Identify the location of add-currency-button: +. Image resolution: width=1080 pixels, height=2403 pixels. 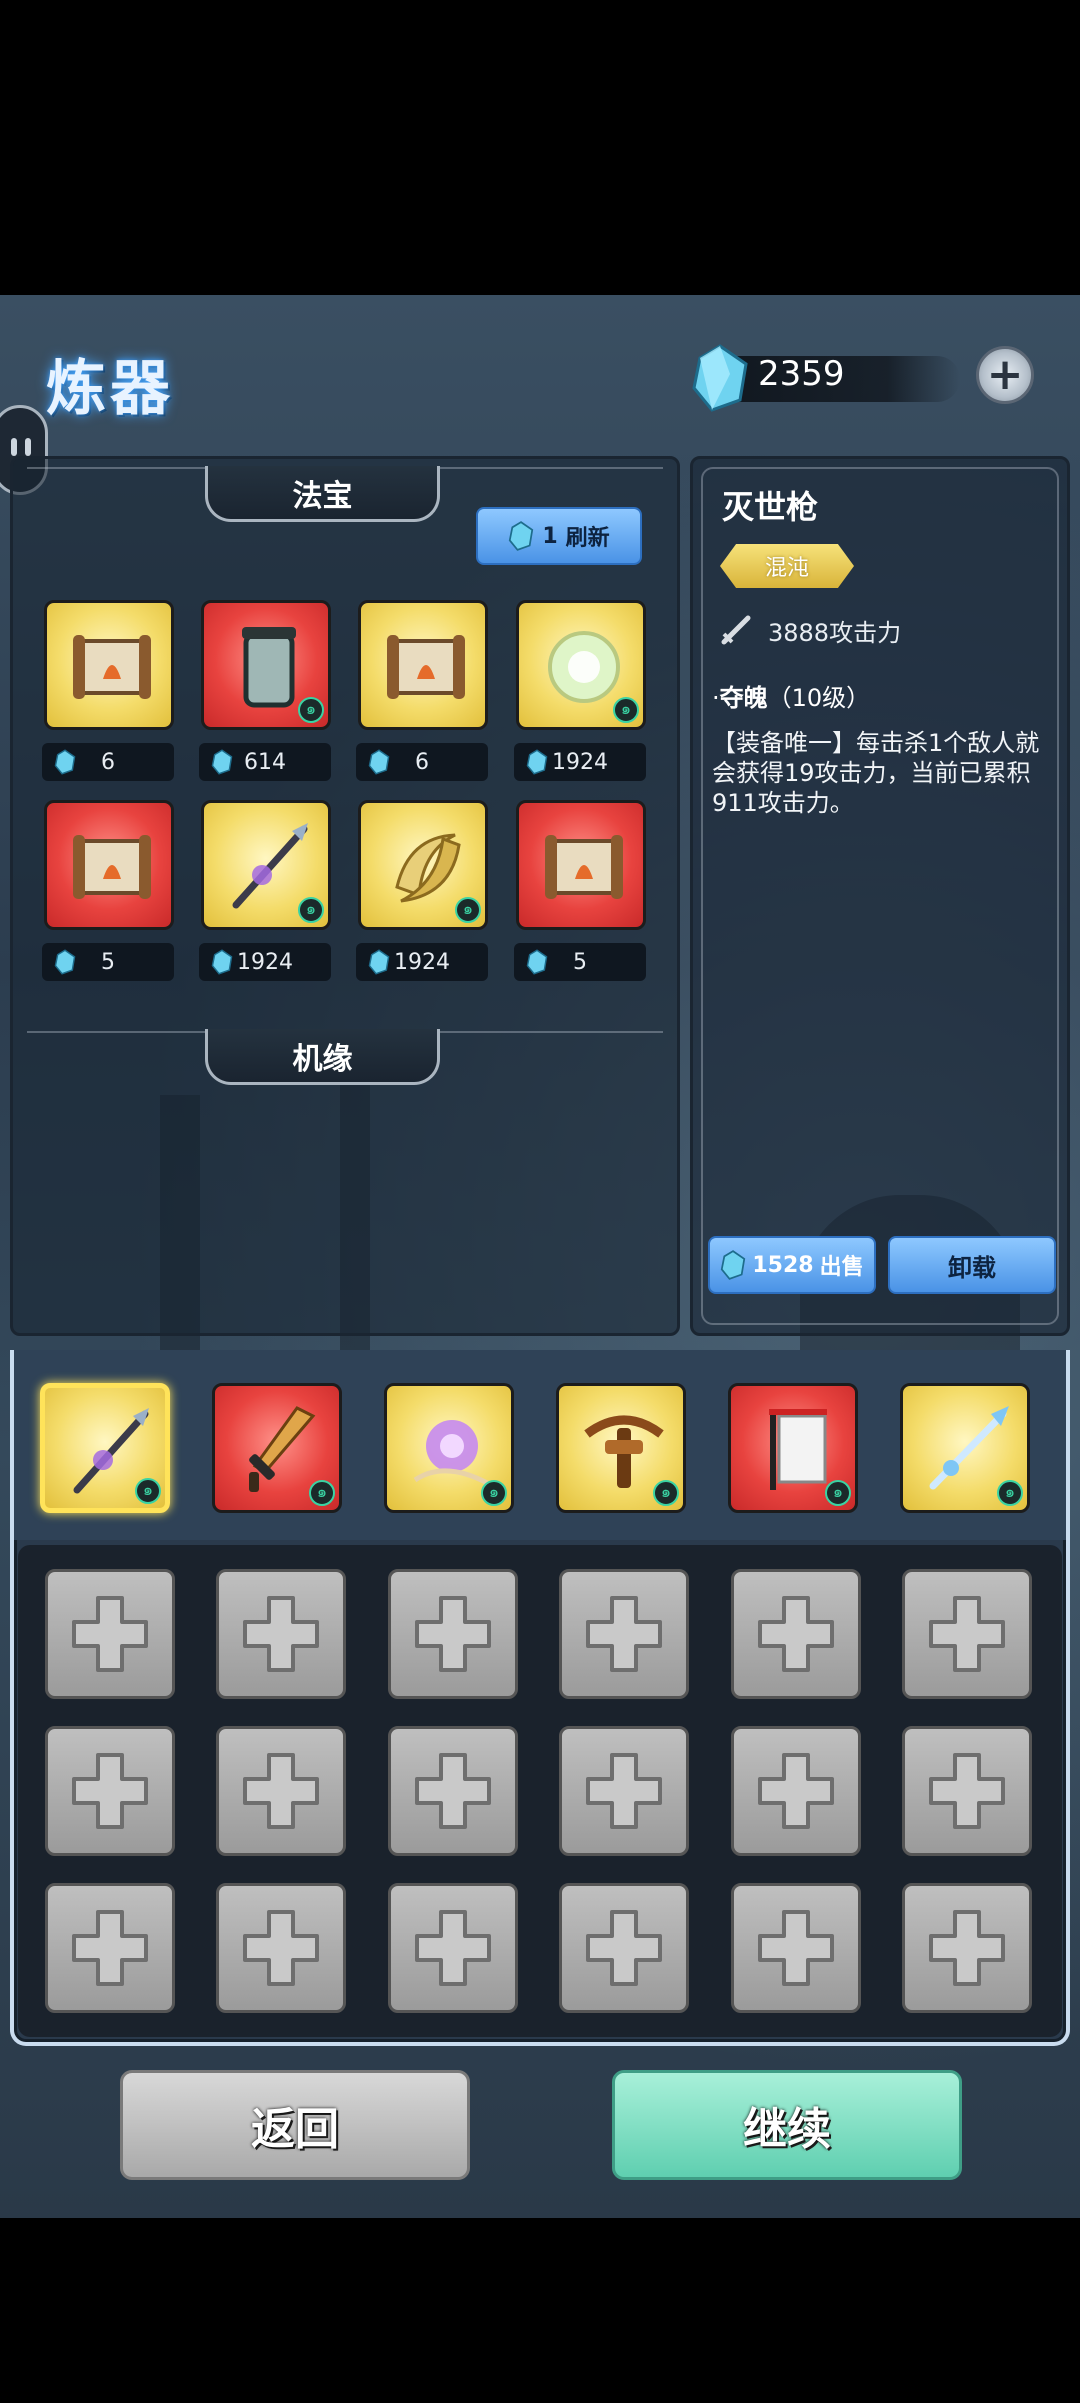
(1005, 375).